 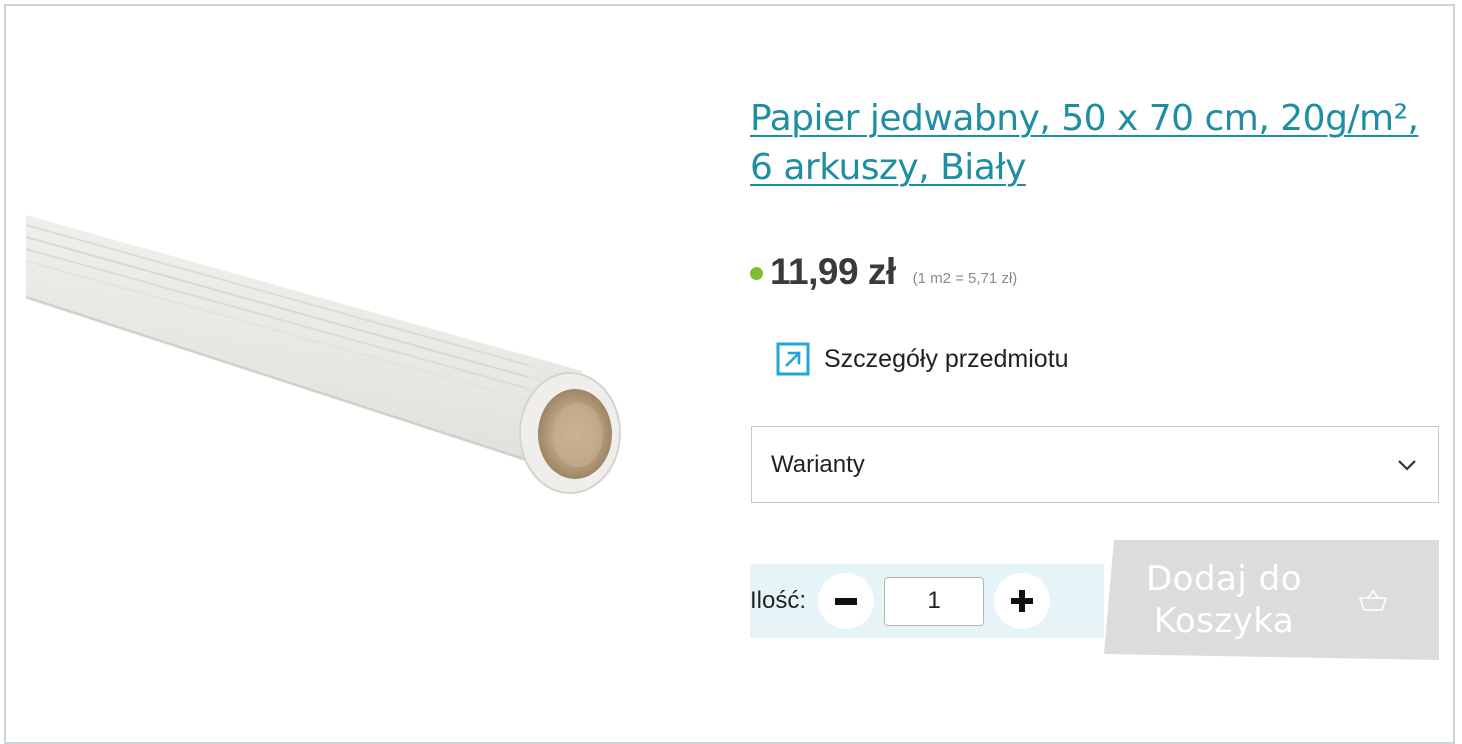 What do you see at coordinates (1373, 600) in the screenshot?
I see `basket-icon` at bounding box center [1373, 600].